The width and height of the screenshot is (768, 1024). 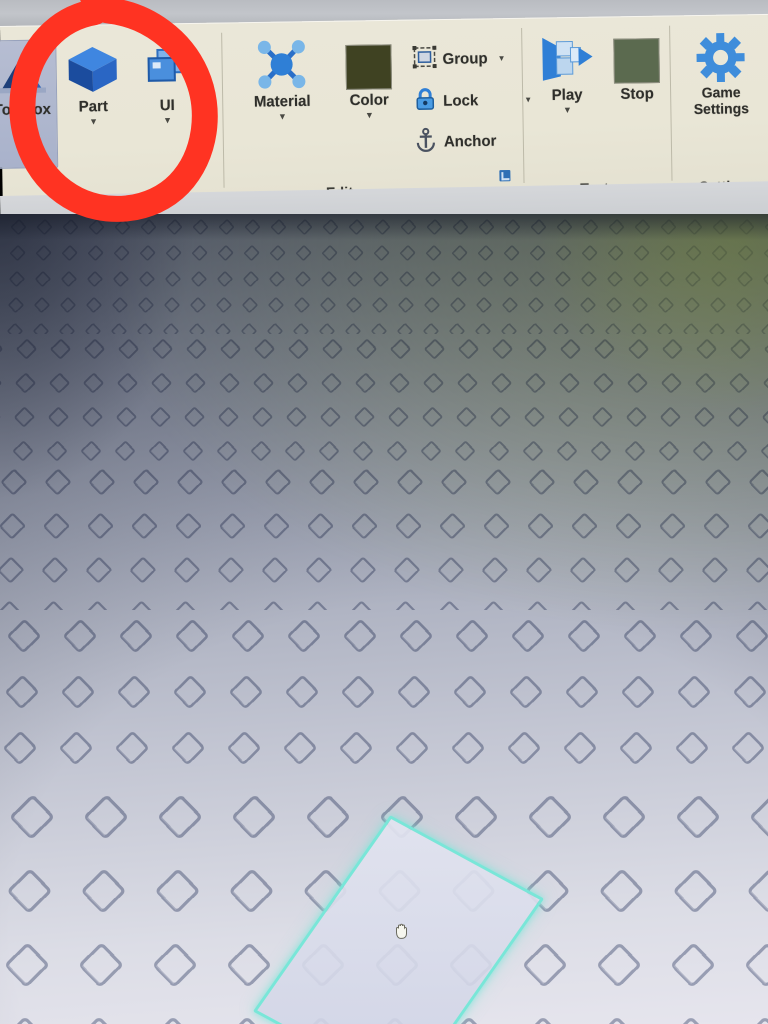 What do you see at coordinates (282, 116) in the screenshot?
I see `material-dropdown-caret: ▼` at bounding box center [282, 116].